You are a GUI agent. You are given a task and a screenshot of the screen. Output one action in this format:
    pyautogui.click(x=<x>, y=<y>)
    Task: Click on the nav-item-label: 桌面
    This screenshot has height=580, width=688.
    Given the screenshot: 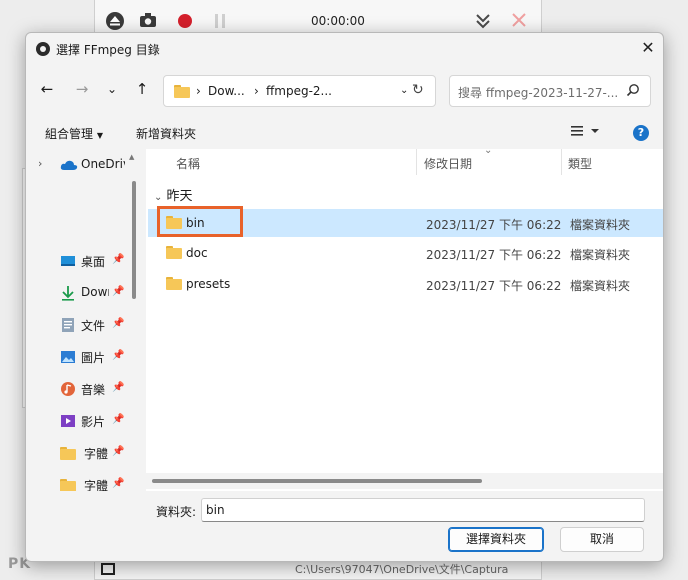 What is the action you would take?
    pyautogui.click(x=93, y=262)
    